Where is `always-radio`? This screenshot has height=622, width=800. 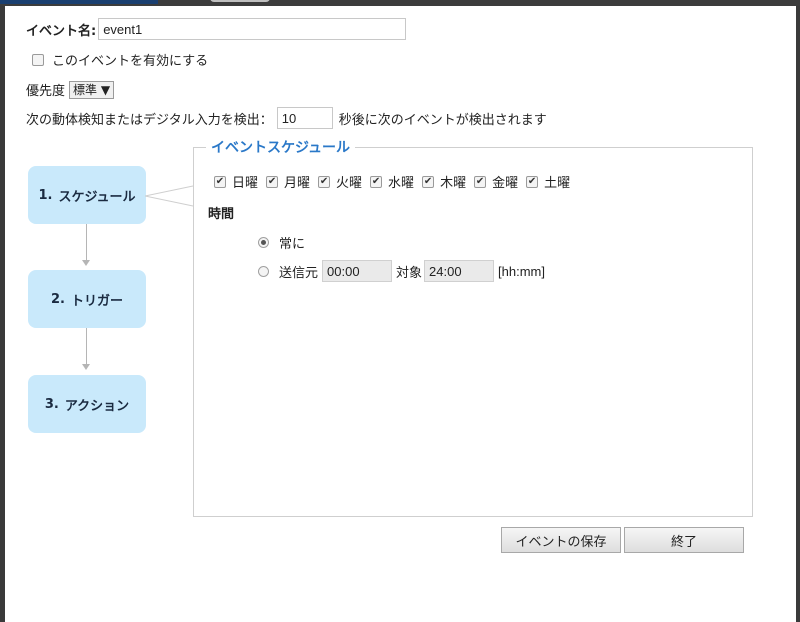
always-radio is located at coordinates (263, 242).